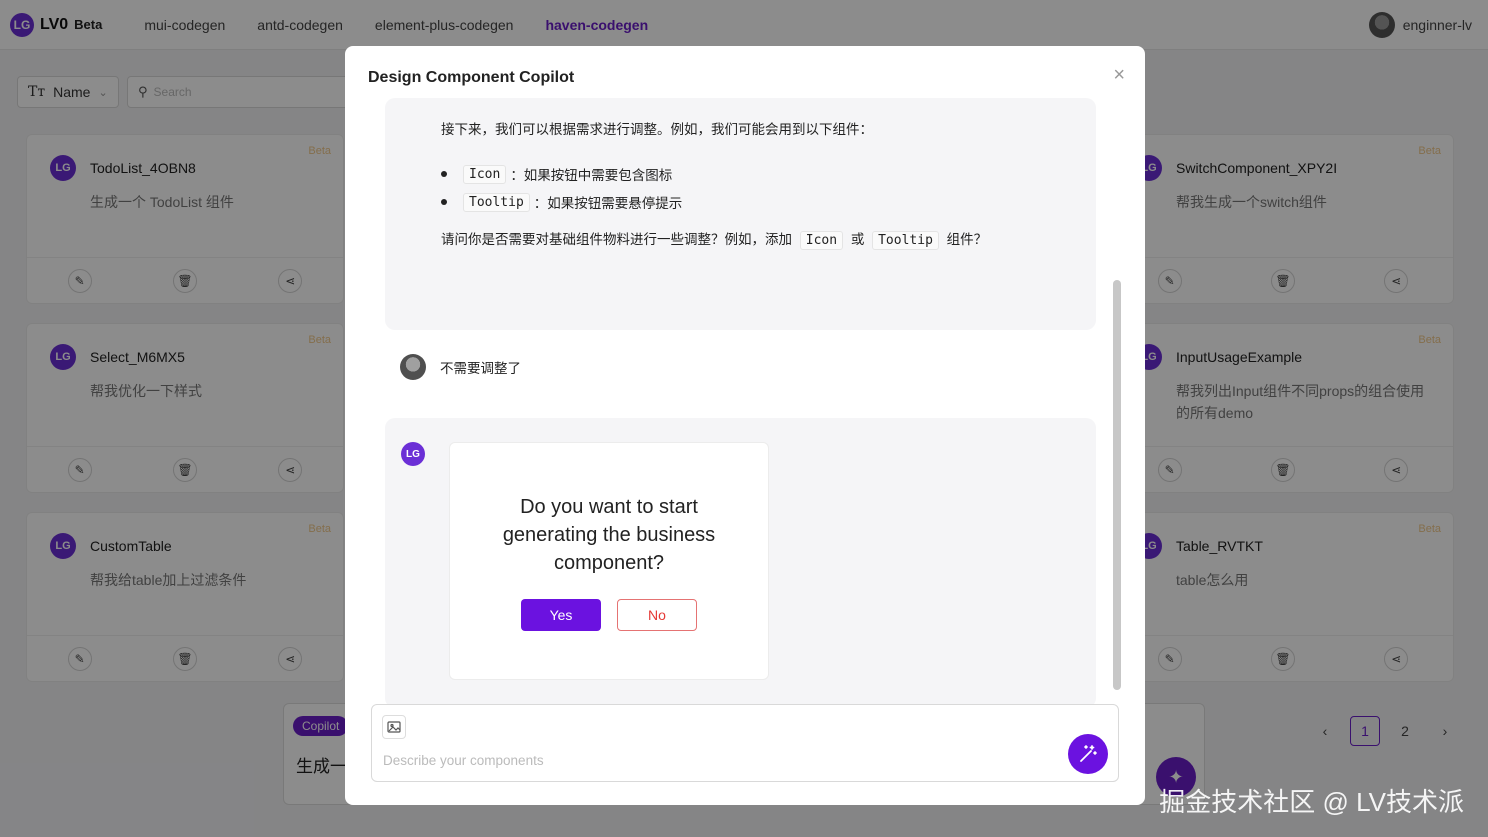  Describe the element at coordinates (616, 239) in the screenshot. I see `question-prefix: 请问你是否需要对基础组件物料进行一些调整？例如，添加` at that location.